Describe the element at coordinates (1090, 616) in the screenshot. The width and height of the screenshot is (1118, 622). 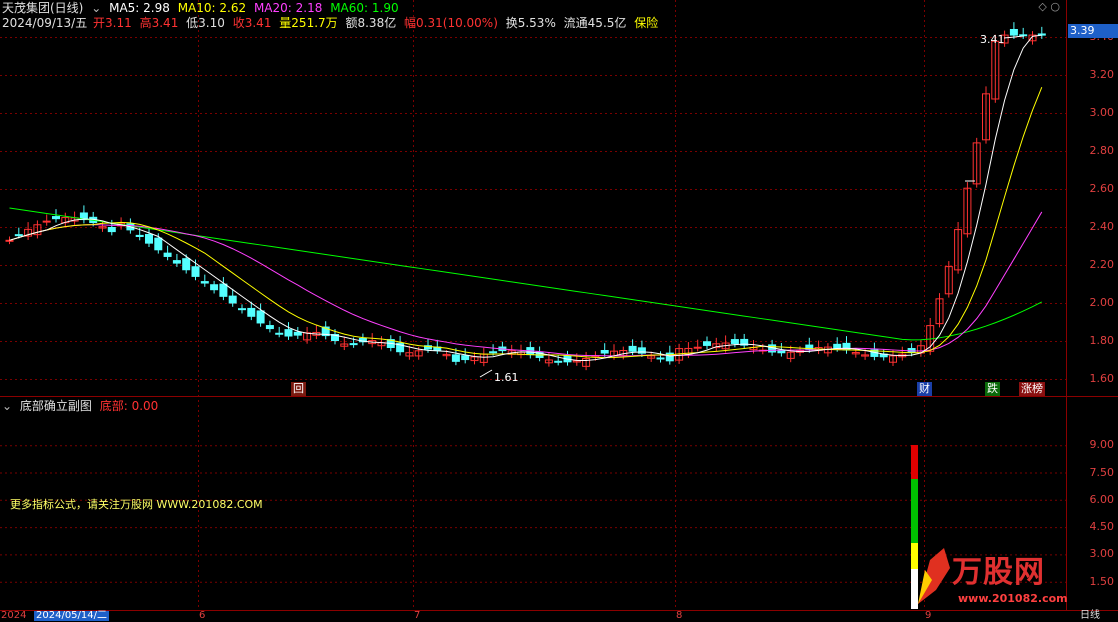
I see `period-label: 日线` at that location.